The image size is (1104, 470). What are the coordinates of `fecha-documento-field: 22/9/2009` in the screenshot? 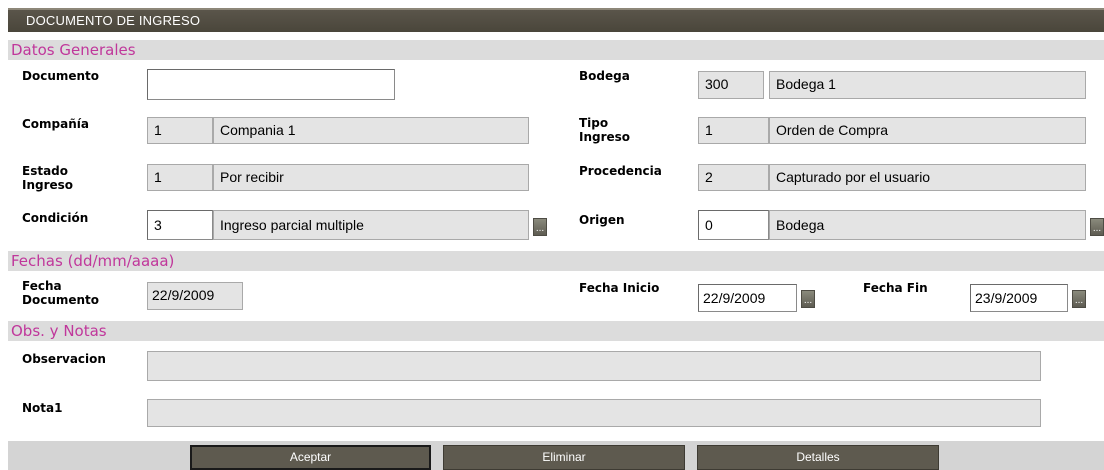 It's located at (195, 296).